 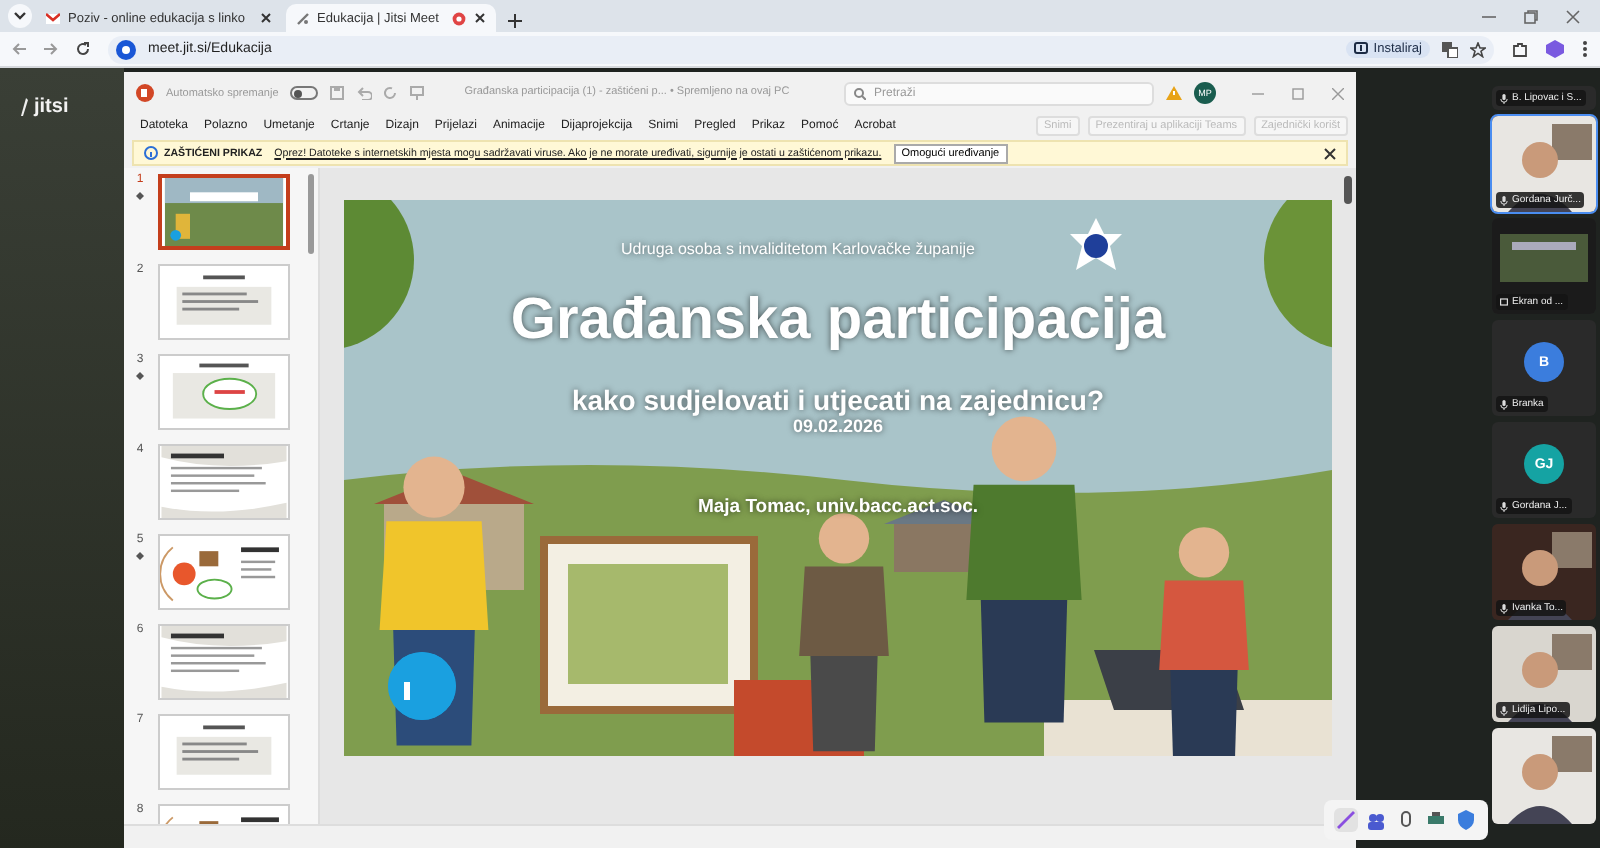 I want to click on reload-icon, so click(x=83, y=49).